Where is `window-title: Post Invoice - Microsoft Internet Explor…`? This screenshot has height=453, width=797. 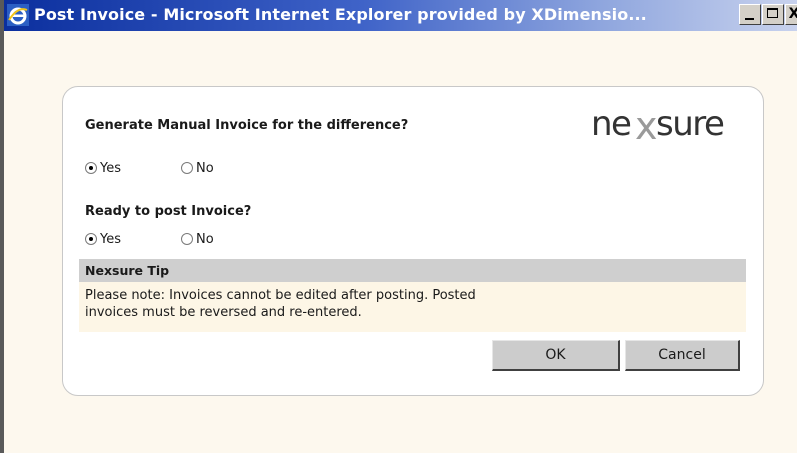 window-title: Post Invoice - Microsoft Internet Explor… is located at coordinates (340, 14).